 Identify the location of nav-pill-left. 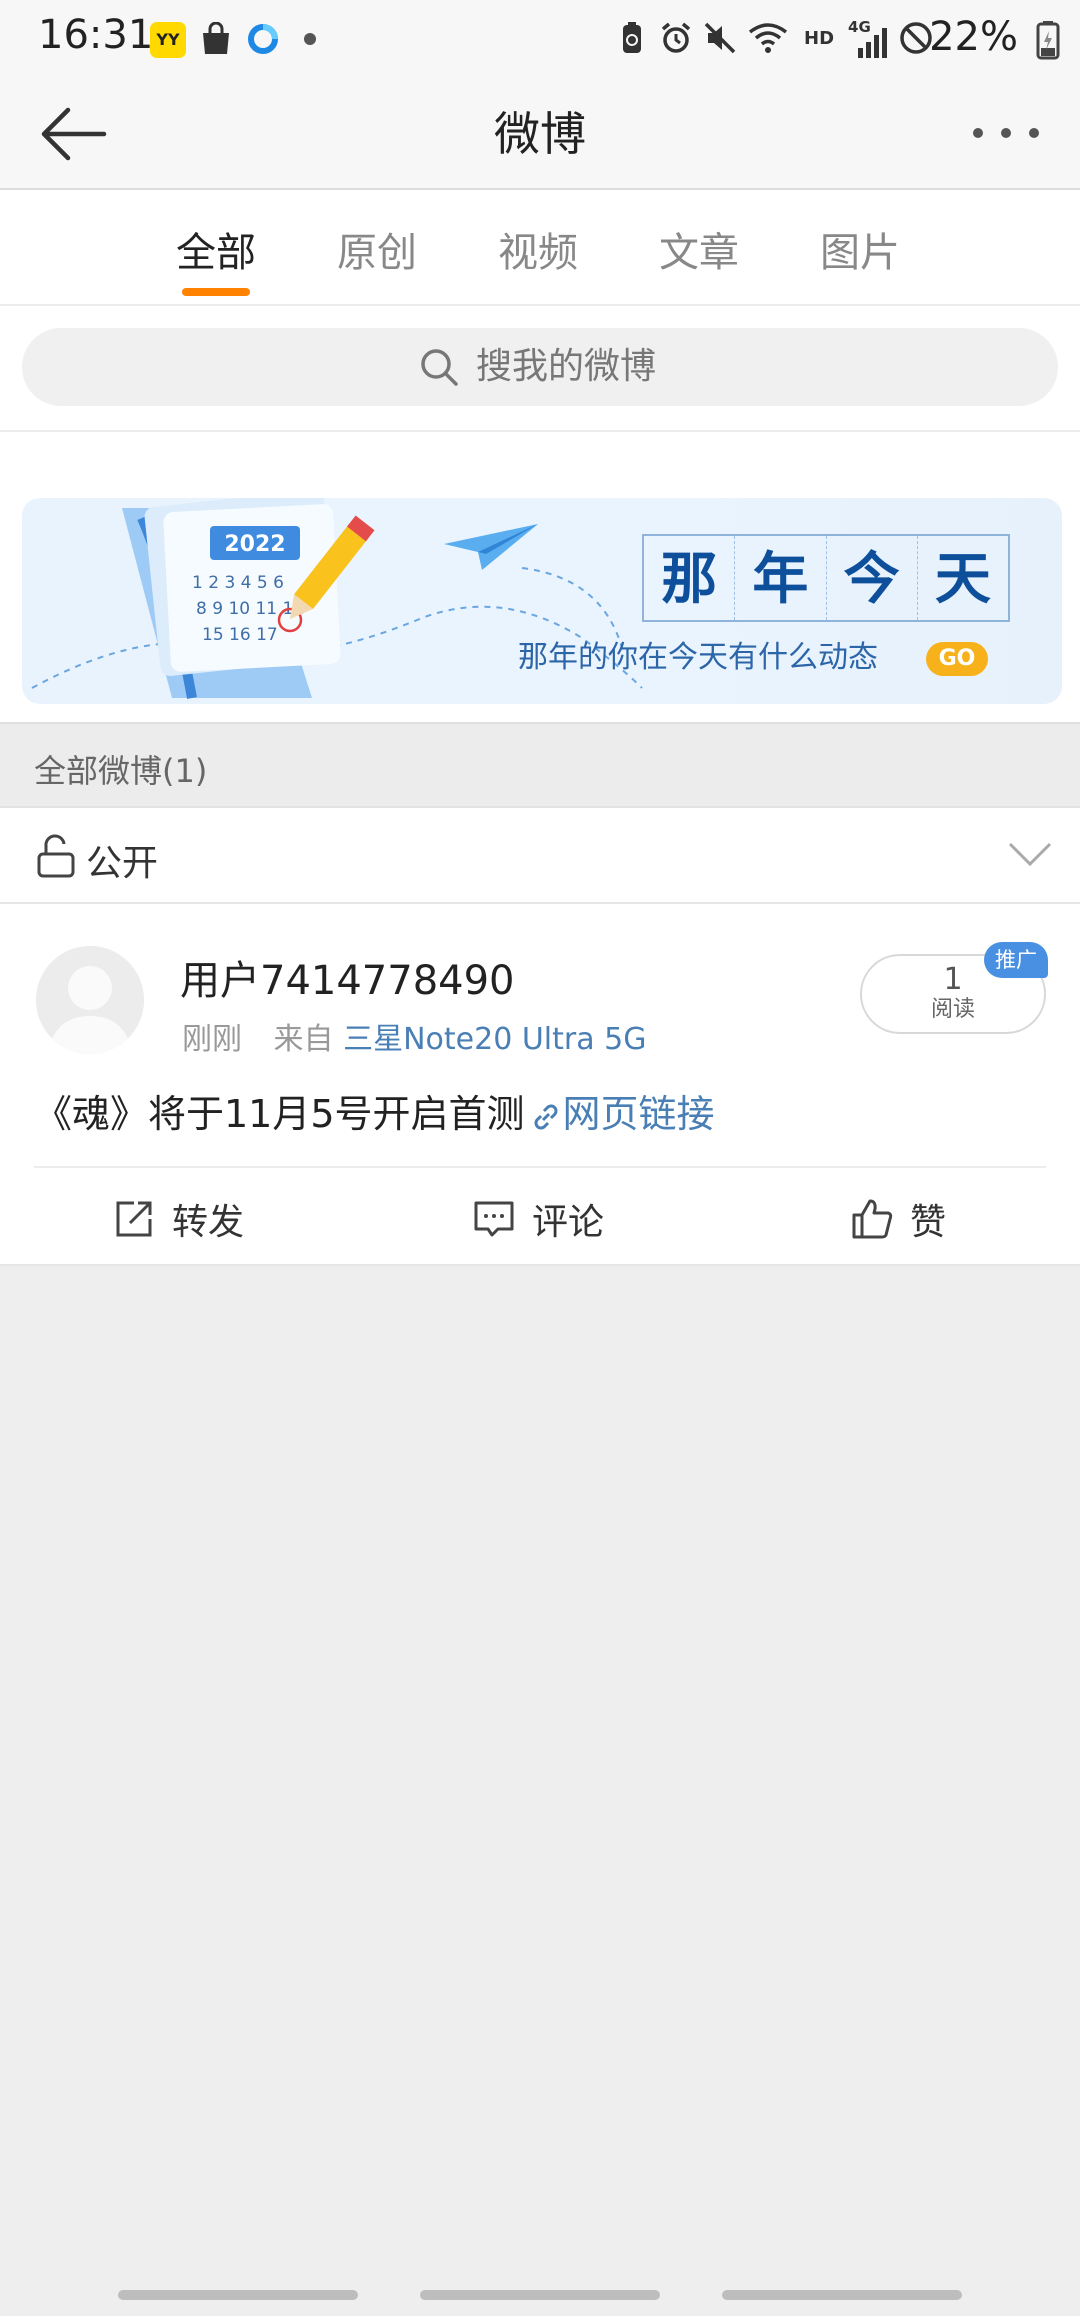
(238, 2295).